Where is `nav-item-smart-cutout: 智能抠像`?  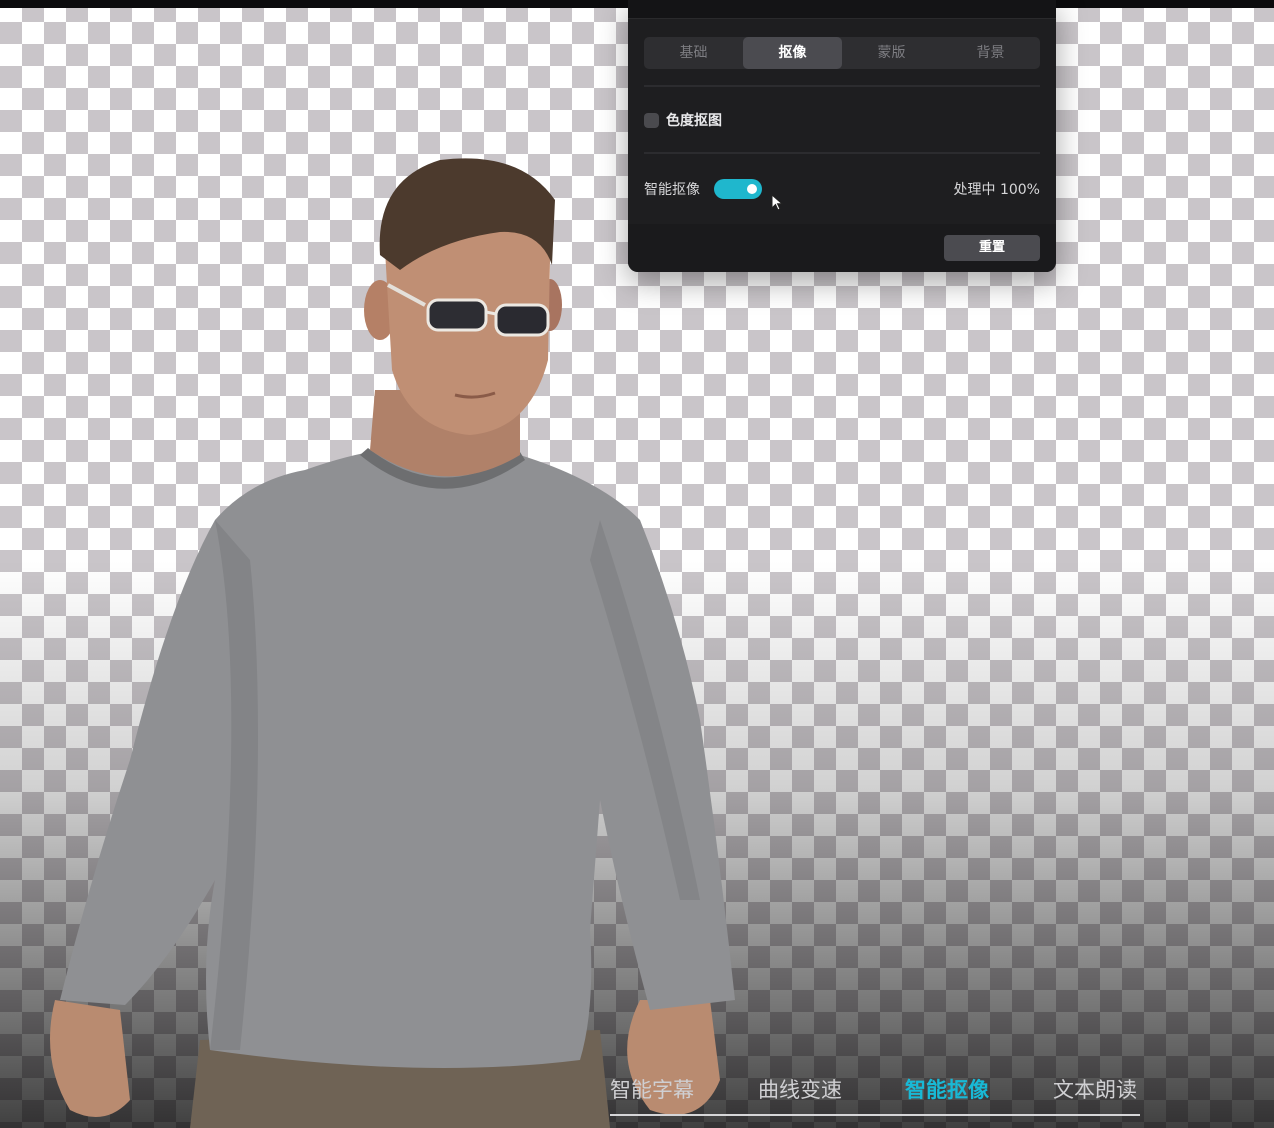 nav-item-smart-cutout: 智能抠像 is located at coordinates (947, 1089).